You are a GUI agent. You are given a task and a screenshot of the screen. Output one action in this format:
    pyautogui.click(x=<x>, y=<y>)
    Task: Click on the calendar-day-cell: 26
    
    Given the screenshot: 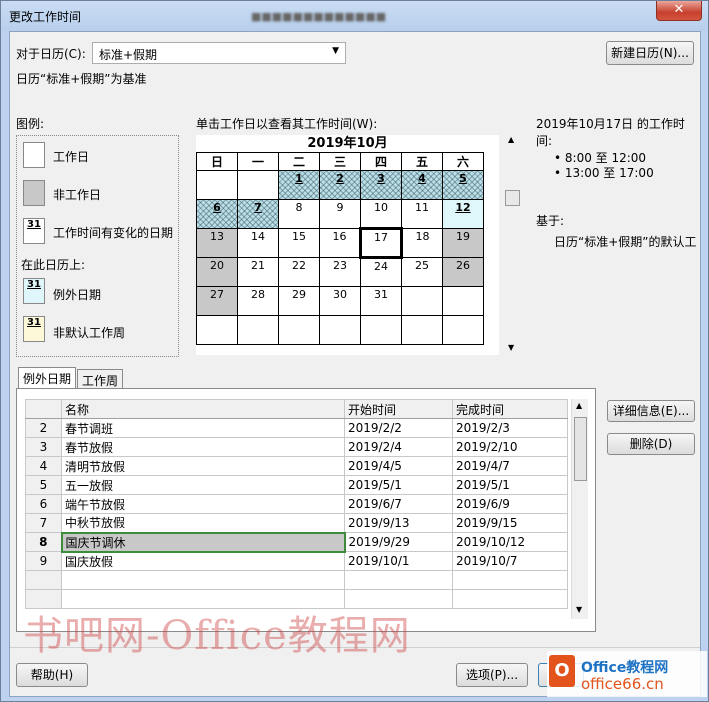 What is the action you would take?
    pyautogui.click(x=463, y=272)
    